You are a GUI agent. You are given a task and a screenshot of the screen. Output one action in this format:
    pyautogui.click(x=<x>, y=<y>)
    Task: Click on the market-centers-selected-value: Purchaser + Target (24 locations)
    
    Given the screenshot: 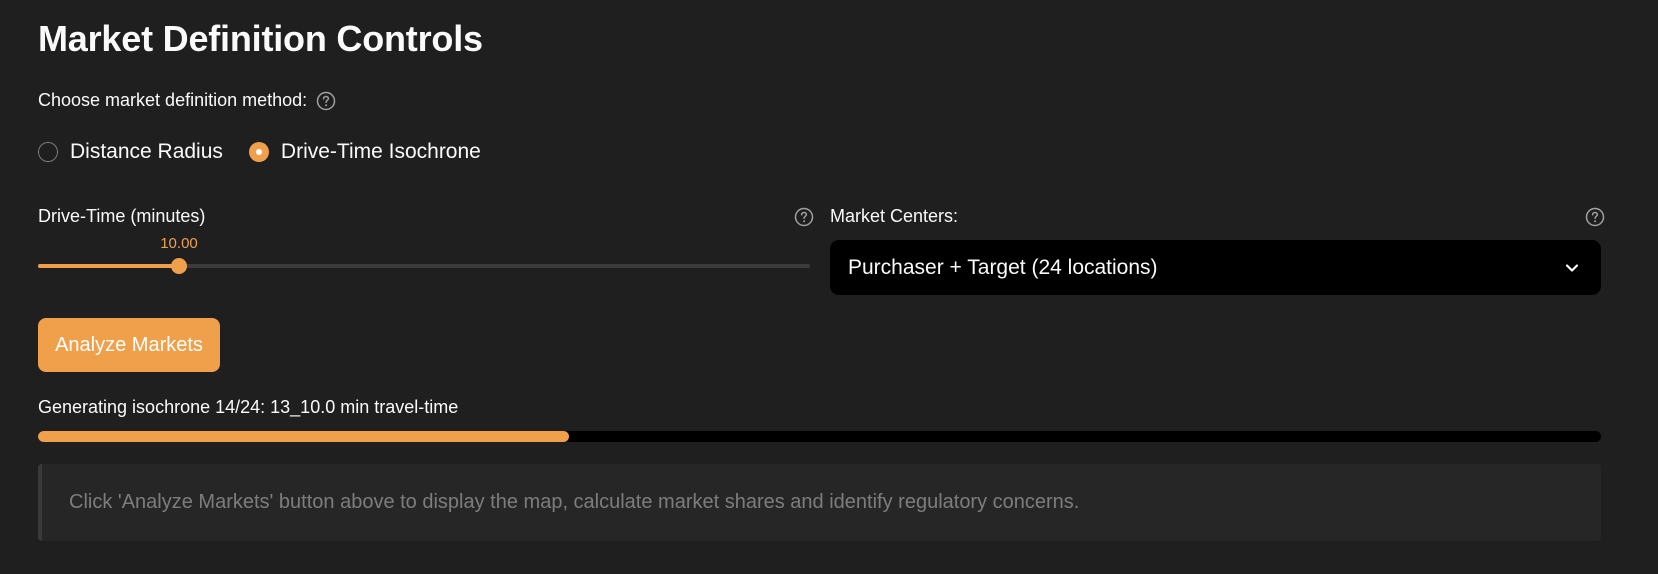 What is the action you would take?
    pyautogui.click(x=1003, y=267)
    